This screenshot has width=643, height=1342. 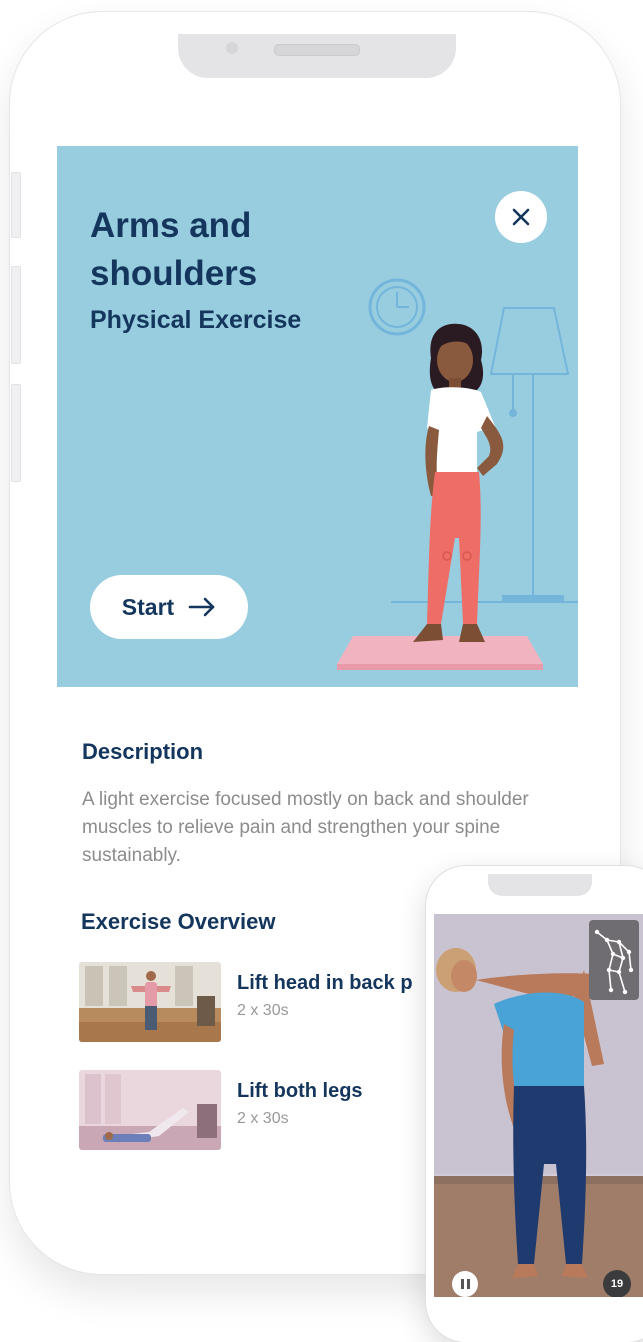 I want to click on exercise-item: Lift both legs 2 x 30s, so click(x=259, y=1111).